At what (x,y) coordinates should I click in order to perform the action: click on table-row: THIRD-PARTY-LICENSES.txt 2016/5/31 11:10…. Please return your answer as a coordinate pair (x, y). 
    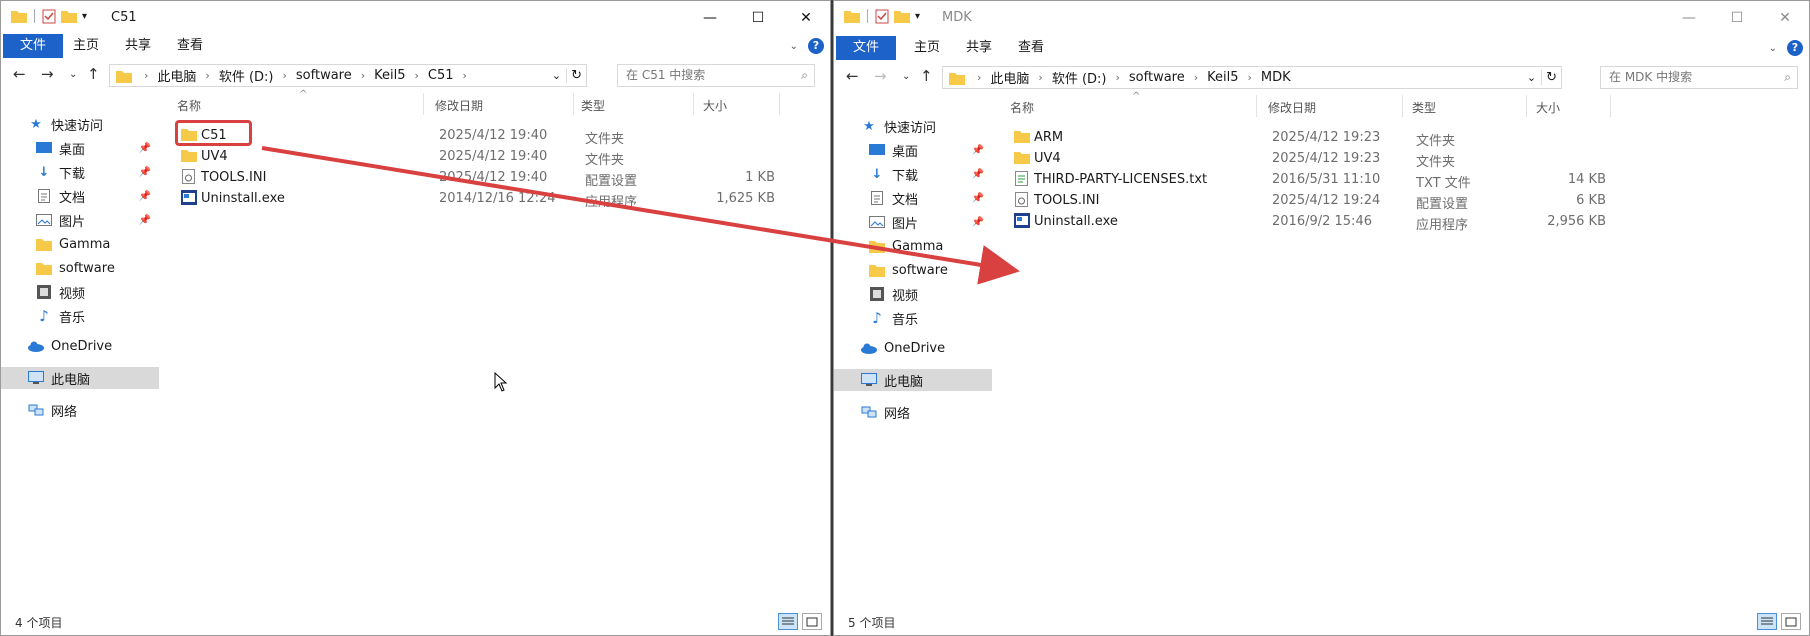
    Looking at the image, I should click on (1407, 180).